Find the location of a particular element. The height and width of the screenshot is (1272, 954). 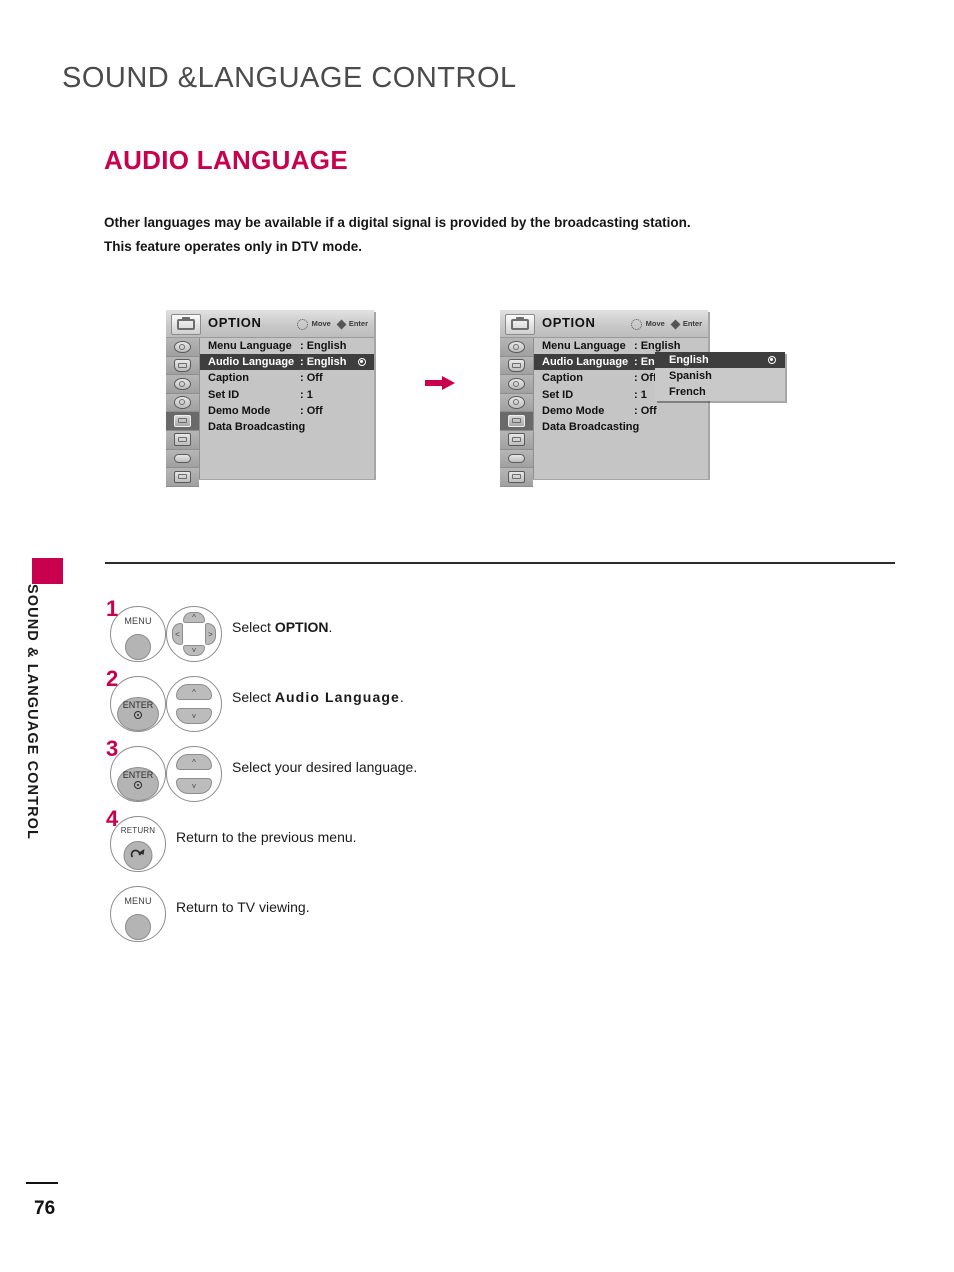

osd-row-set-id: Set ID : 1 is located at coordinates (287, 395).